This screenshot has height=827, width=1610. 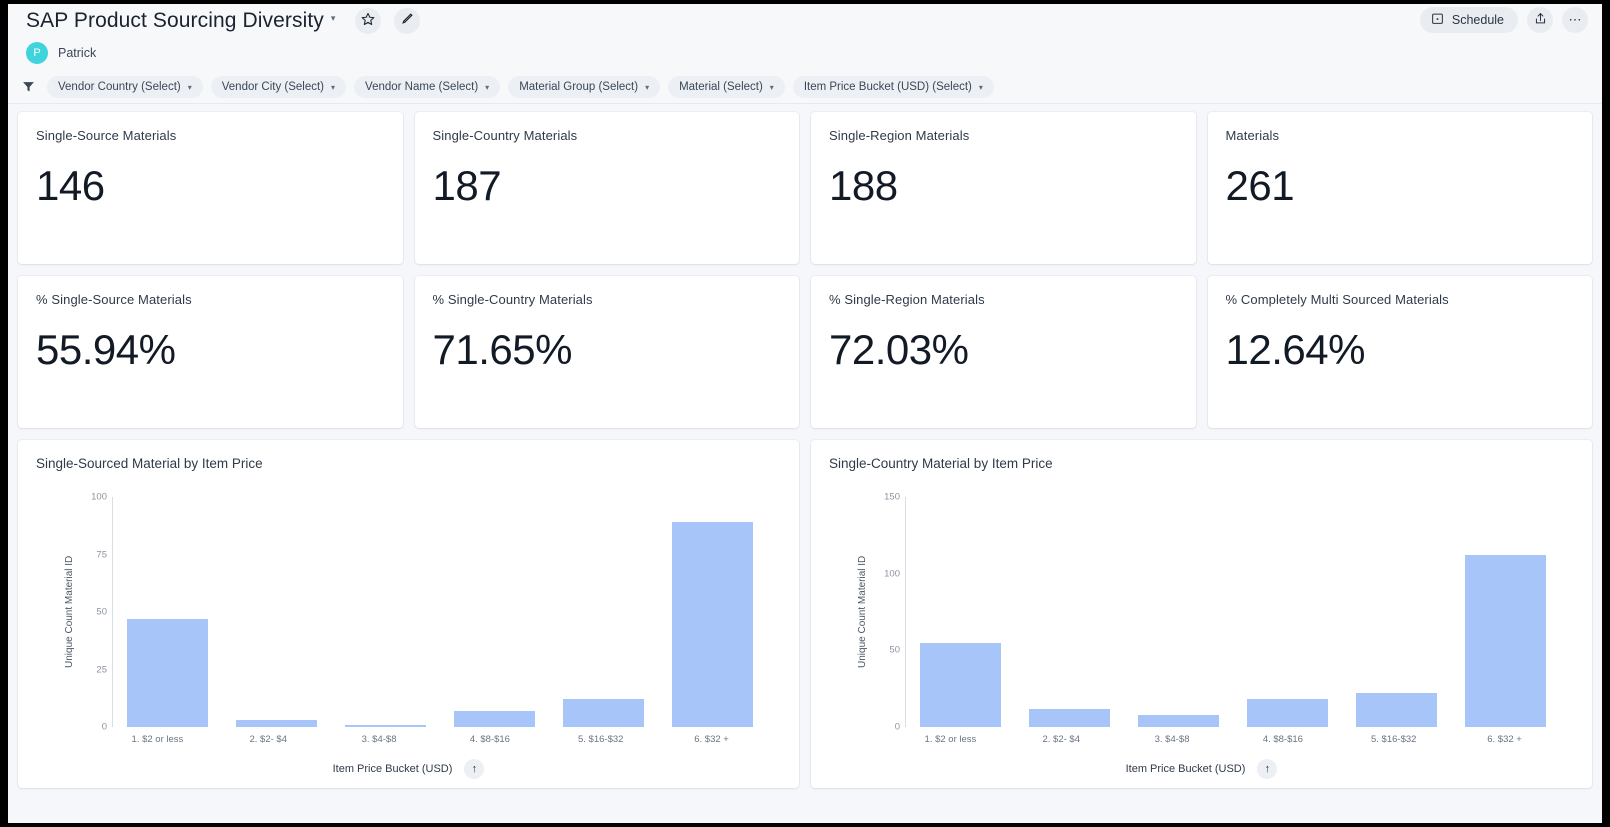 What do you see at coordinates (1468, 20) in the screenshot?
I see `schedule-button: Schedule` at bounding box center [1468, 20].